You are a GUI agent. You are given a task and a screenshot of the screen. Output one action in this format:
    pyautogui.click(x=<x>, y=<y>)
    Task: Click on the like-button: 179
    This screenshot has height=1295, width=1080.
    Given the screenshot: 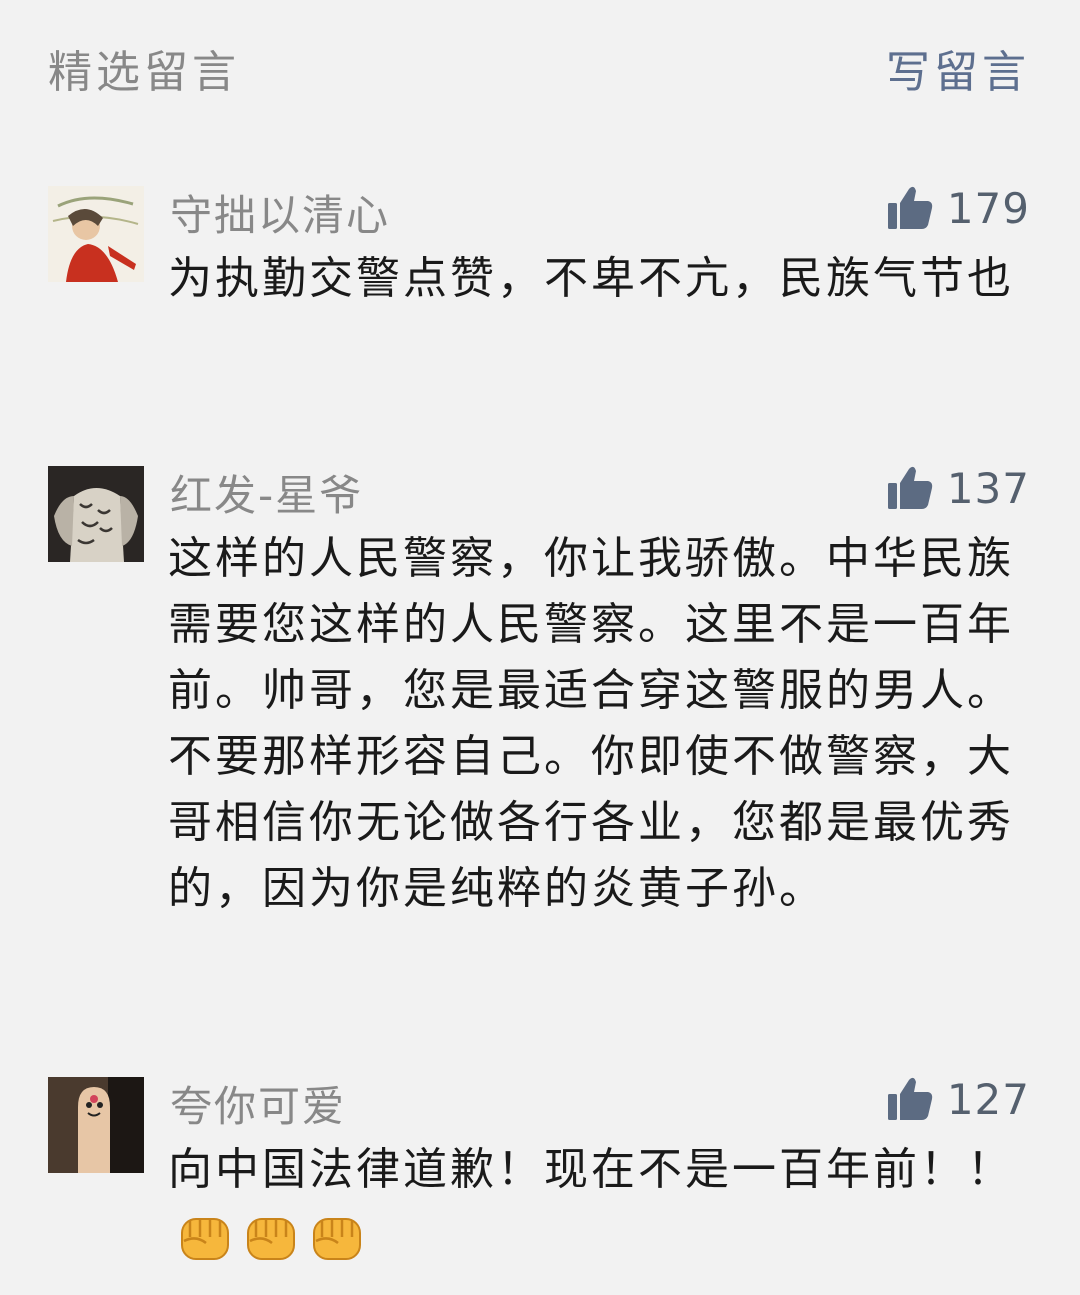 What is the action you would take?
    pyautogui.click(x=957, y=208)
    